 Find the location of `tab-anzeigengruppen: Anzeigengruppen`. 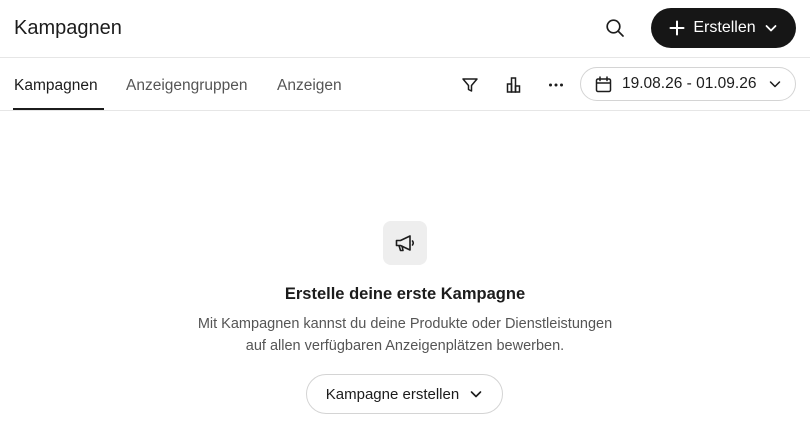

tab-anzeigengruppen: Anzeigengruppen is located at coordinates (187, 86).